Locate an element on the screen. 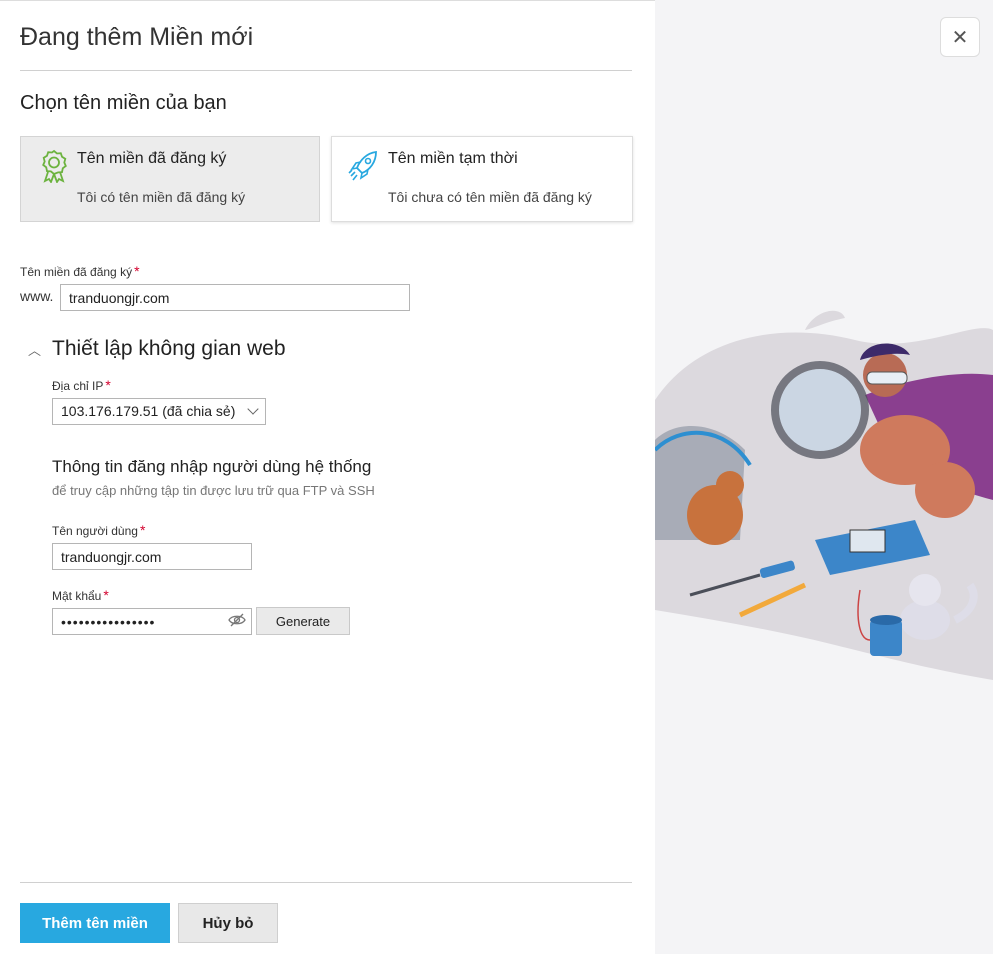 Image resolution: width=993 pixels, height=954 pixels. close-icon: ✕ is located at coordinates (960, 37).